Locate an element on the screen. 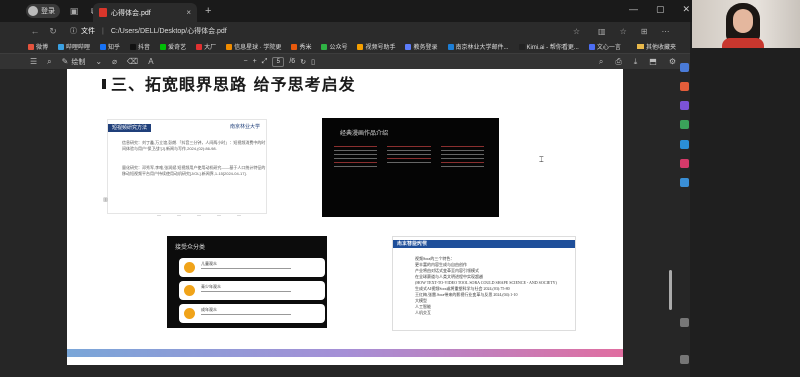 The image size is (800, 377). collections-icon: ⊞ is located at coordinates (644, 31).